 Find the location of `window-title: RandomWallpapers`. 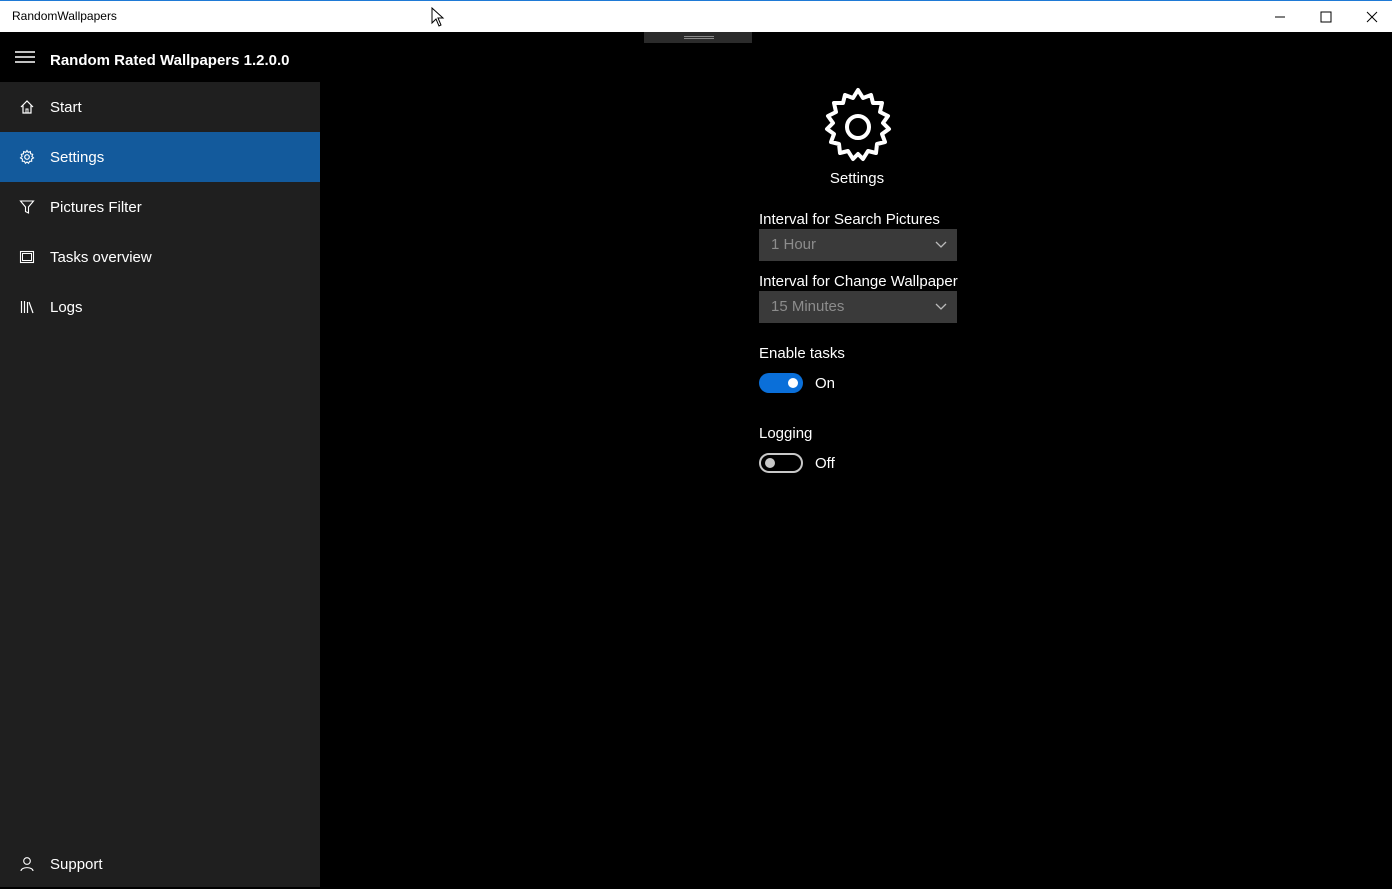

window-title: RandomWallpapers is located at coordinates (64, 16).